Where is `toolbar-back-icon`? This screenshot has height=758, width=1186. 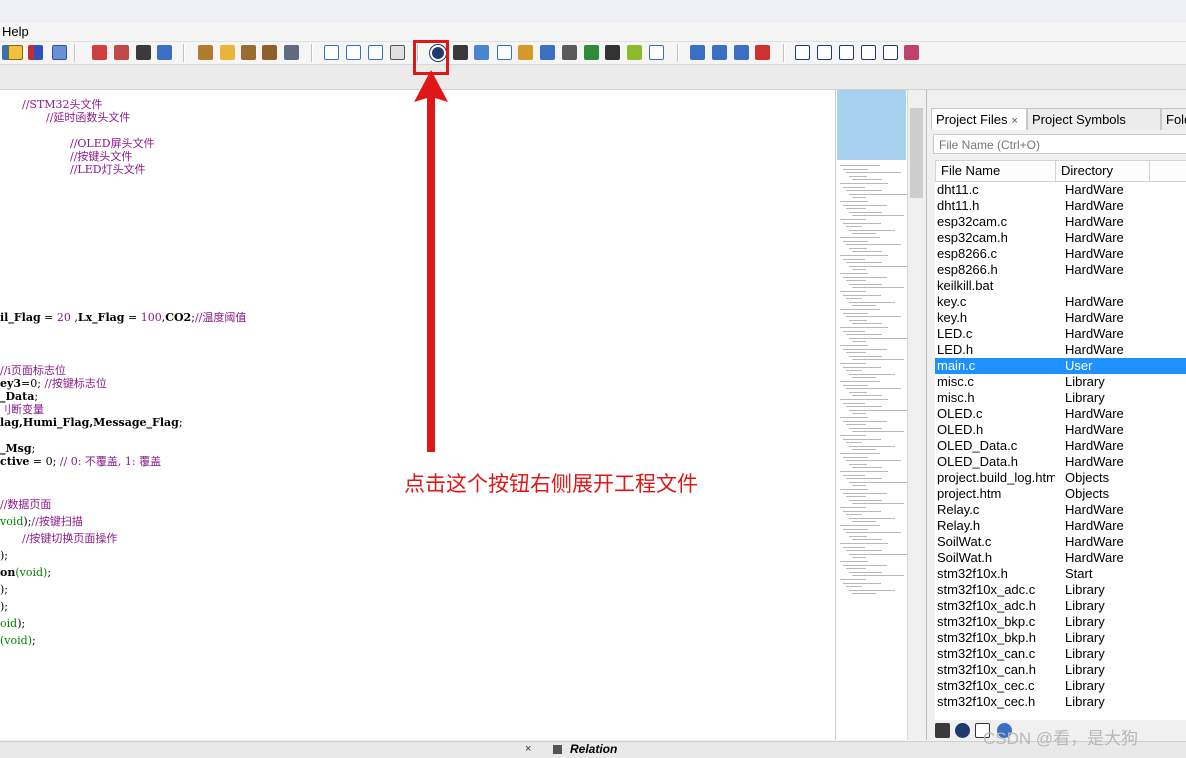
toolbar-back-icon is located at coordinates (99, 52).